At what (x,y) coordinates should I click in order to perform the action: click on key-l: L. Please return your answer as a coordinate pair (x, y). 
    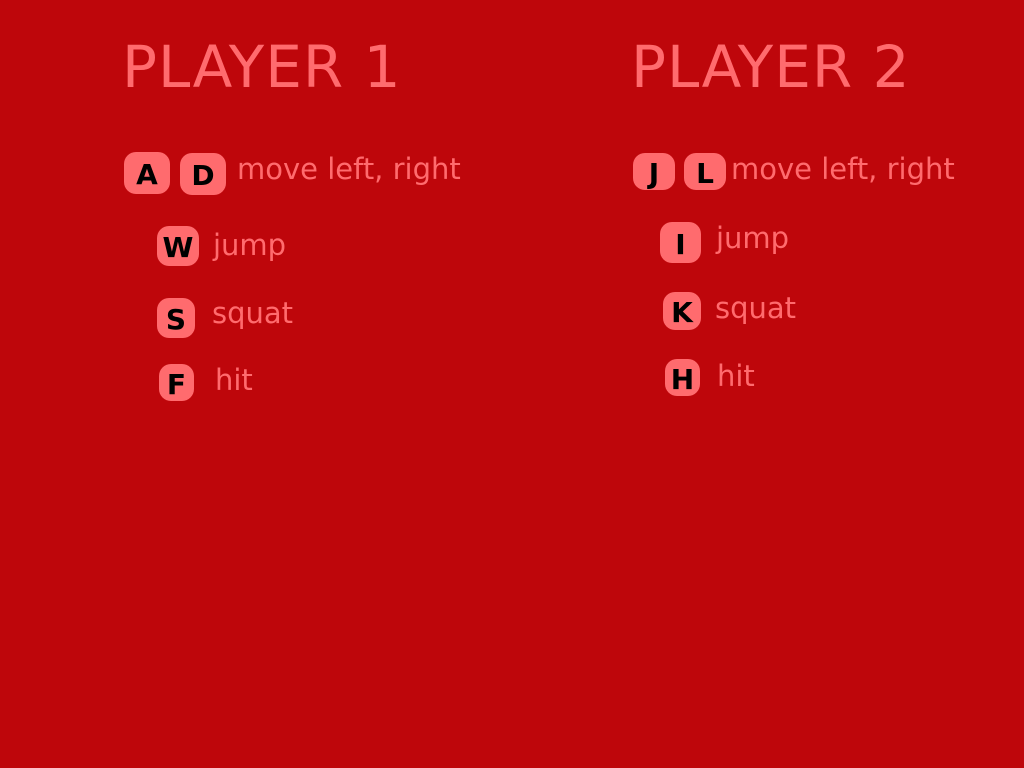
    Looking at the image, I should click on (705, 171).